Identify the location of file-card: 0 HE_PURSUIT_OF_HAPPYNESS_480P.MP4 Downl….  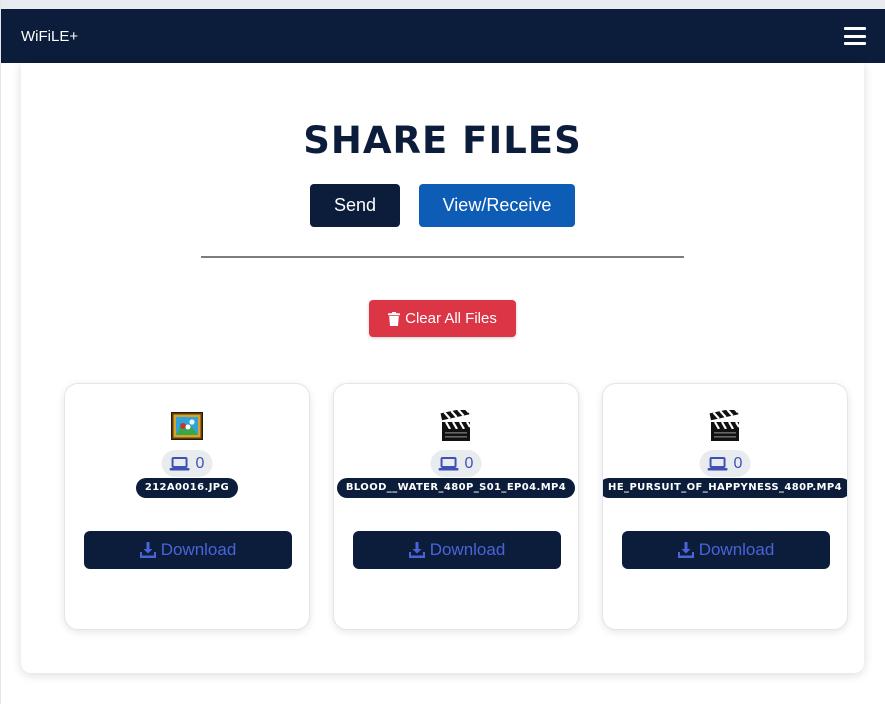
(725, 506).